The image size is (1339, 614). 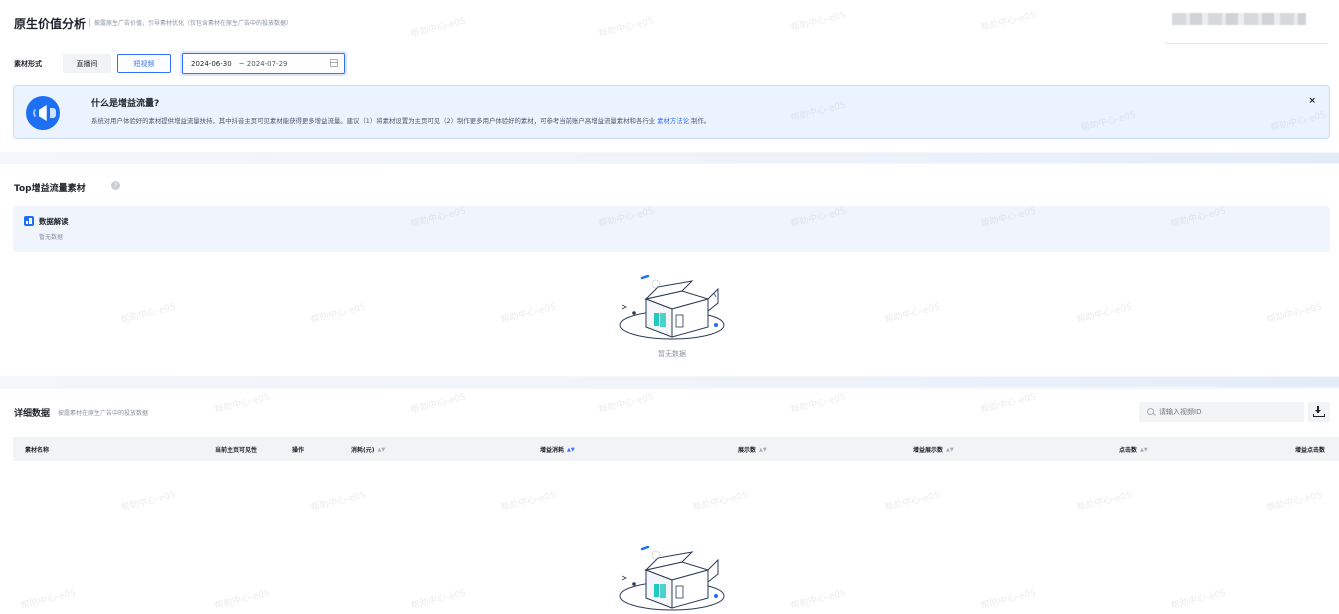 I want to click on column-gain-cost: 增益消耗 ▲▼, so click(x=557, y=449).